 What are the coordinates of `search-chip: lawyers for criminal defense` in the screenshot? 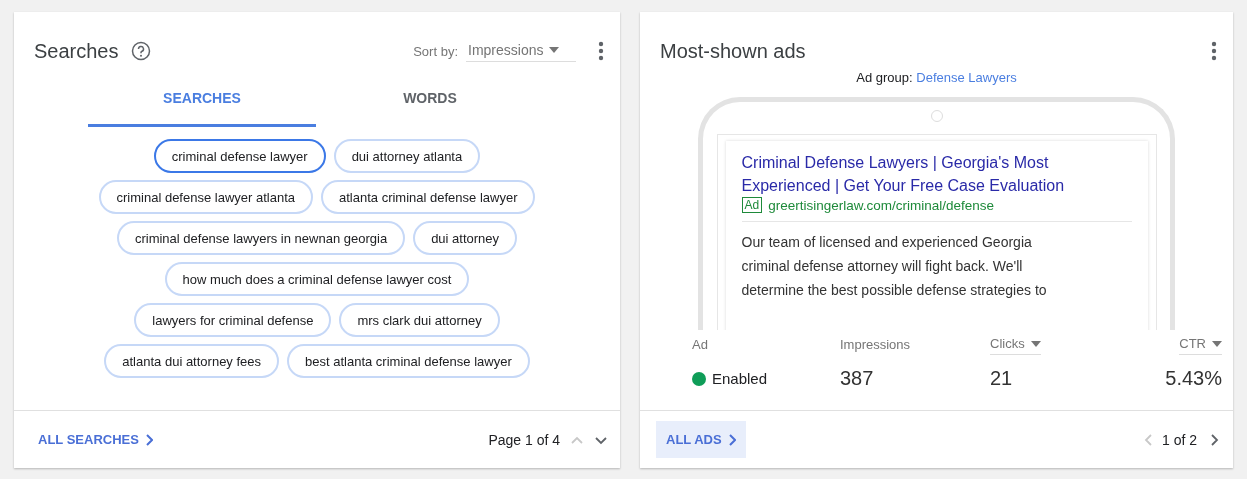 It's located at (233, 320).